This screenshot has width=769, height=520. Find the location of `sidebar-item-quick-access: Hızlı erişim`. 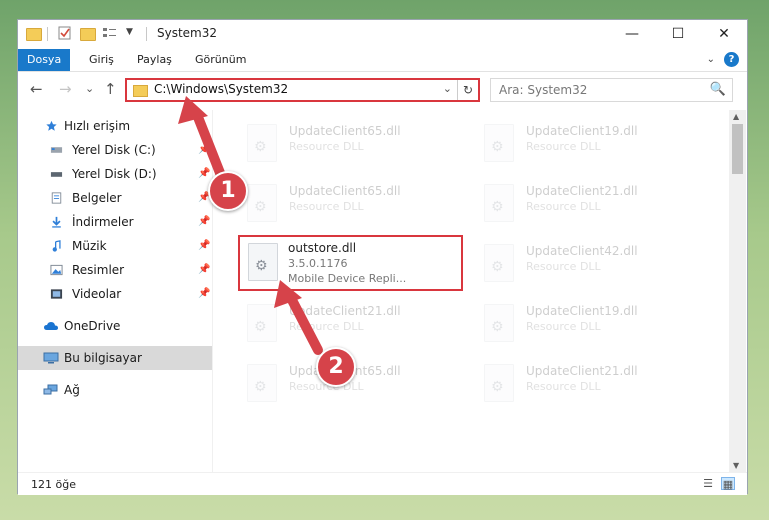

sidebar-item-quick-access: Hızlı erişim is located at coordinates (115, 126).